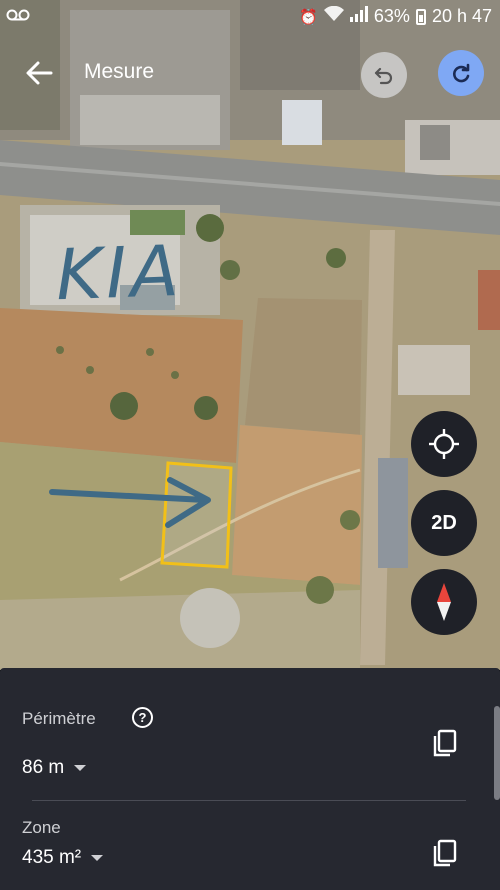 This screenshot has height=890, width=500. Describe the element at coordinates (445, 853) in the screenshot. I see `copy-area-icon` at that location.